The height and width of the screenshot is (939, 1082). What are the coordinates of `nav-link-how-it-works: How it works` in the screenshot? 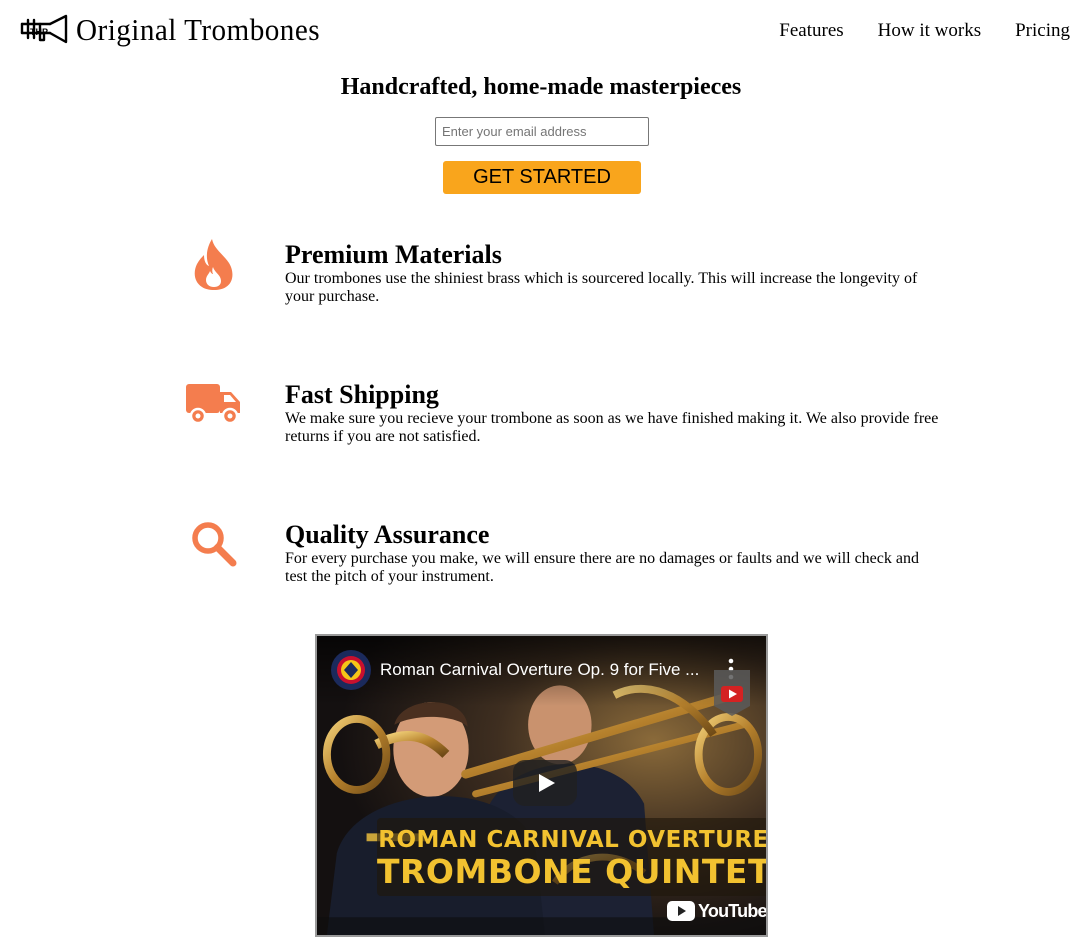 It's located at (929, 31).